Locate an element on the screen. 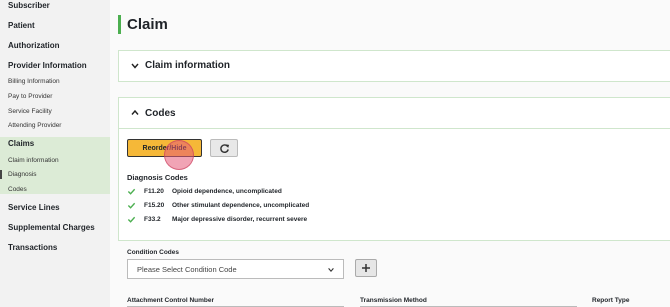 This screenshot has width=670, height=307. title-accent-bar is located at coordinates (119, 24).